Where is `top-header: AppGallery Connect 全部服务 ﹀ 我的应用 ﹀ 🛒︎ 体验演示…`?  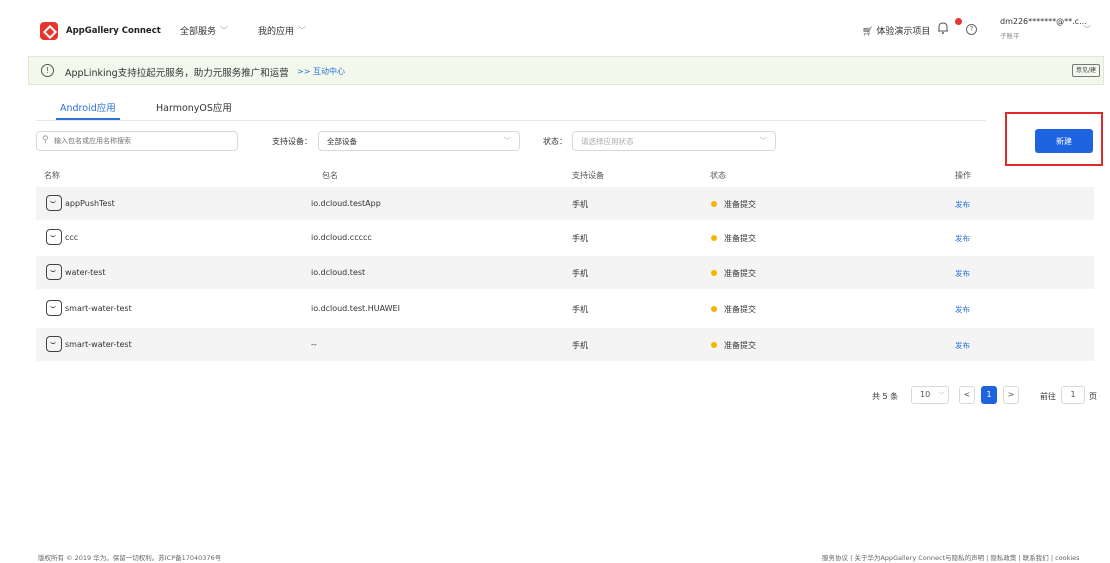 top-header: AppGallery Connect 全部服务 ﹀ 我的应用 ﹀ 🛒︎ 体验演示… is located at coordinates (555, 28).